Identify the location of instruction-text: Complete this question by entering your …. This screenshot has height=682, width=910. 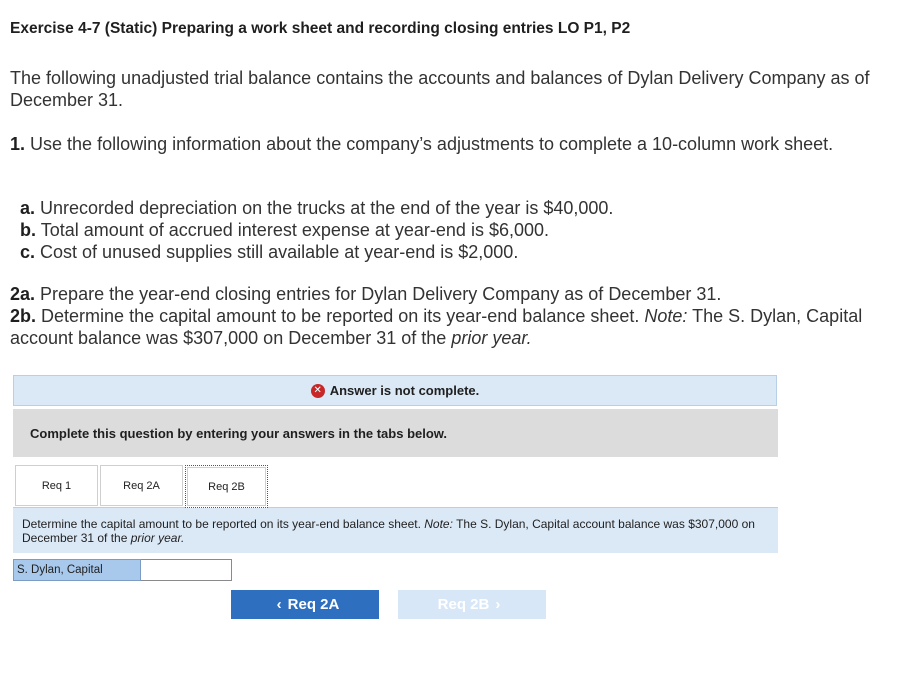
(239, 433).